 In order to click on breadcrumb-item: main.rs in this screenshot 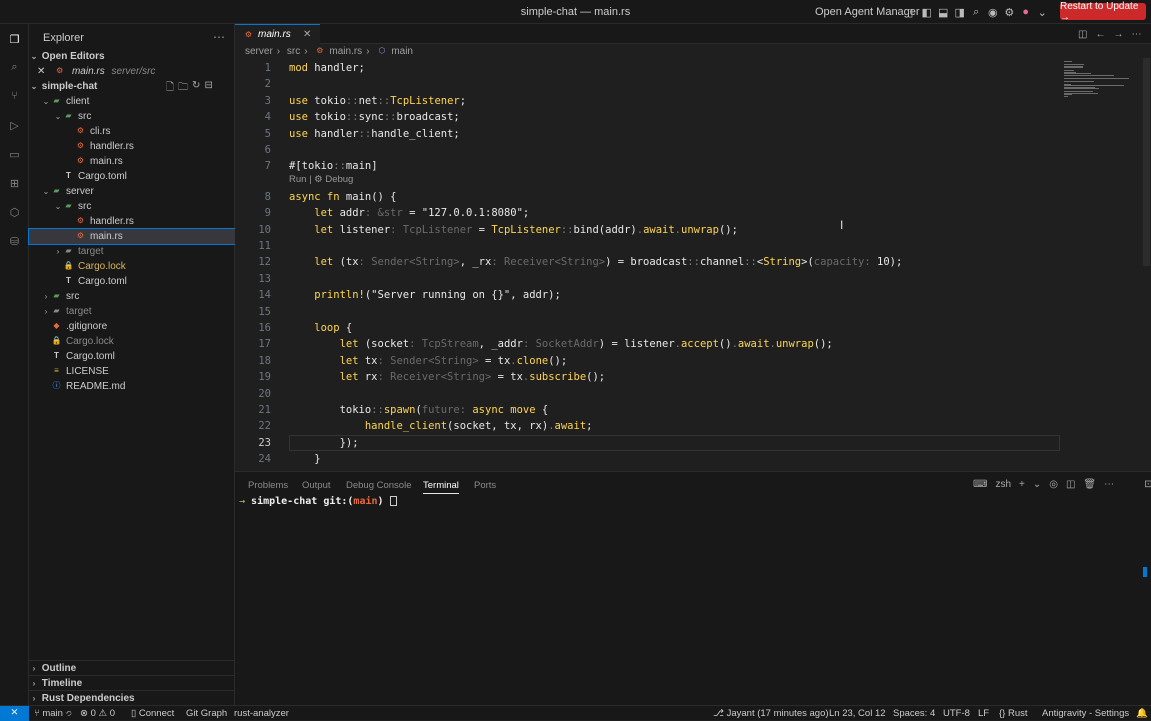, I will do `click(345, 51)`.